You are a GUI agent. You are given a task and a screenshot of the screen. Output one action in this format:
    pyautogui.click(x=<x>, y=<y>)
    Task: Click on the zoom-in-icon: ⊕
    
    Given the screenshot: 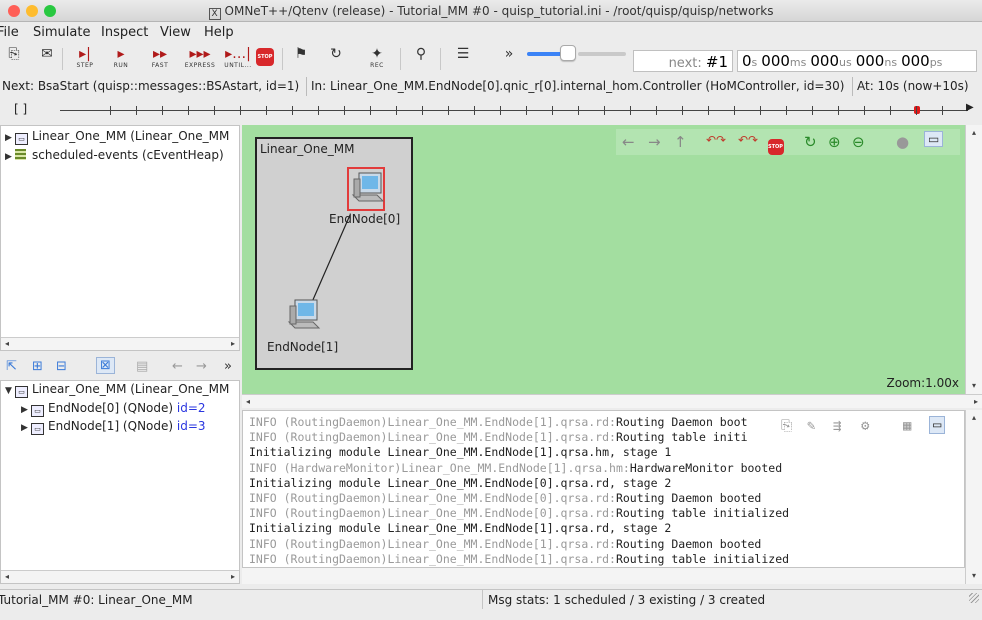 What is the action you would take?
    pyautogui.click(x=834, y=142)
    